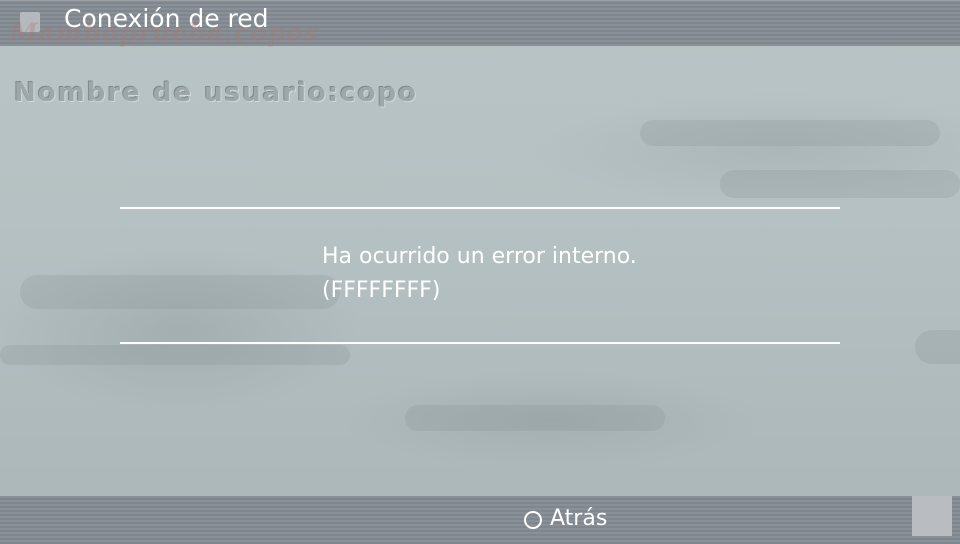 The width and height of the screenshot is (960, 544). Describe the element at coordinates (480, 208) in the screenshot. I see `dialog-divider-top` at that location.